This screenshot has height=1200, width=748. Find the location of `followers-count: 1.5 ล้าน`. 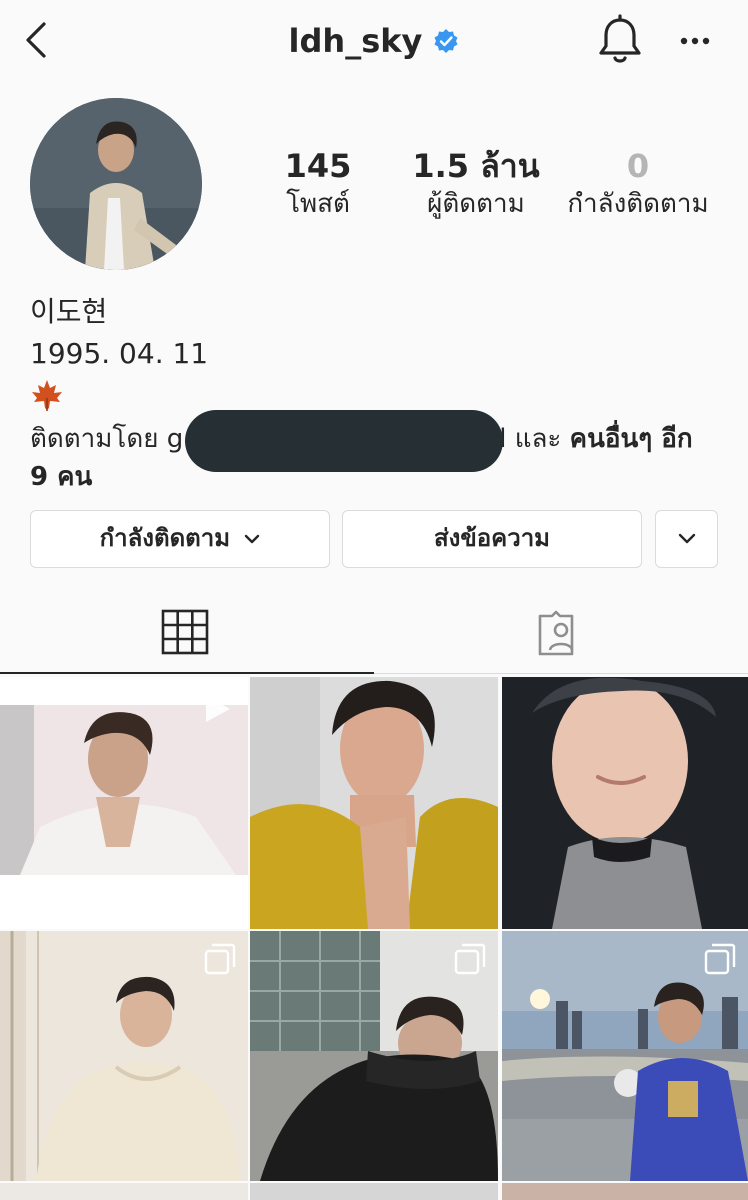

followers-count: 1.5 ล้าน is located at coordinates (476, 166).